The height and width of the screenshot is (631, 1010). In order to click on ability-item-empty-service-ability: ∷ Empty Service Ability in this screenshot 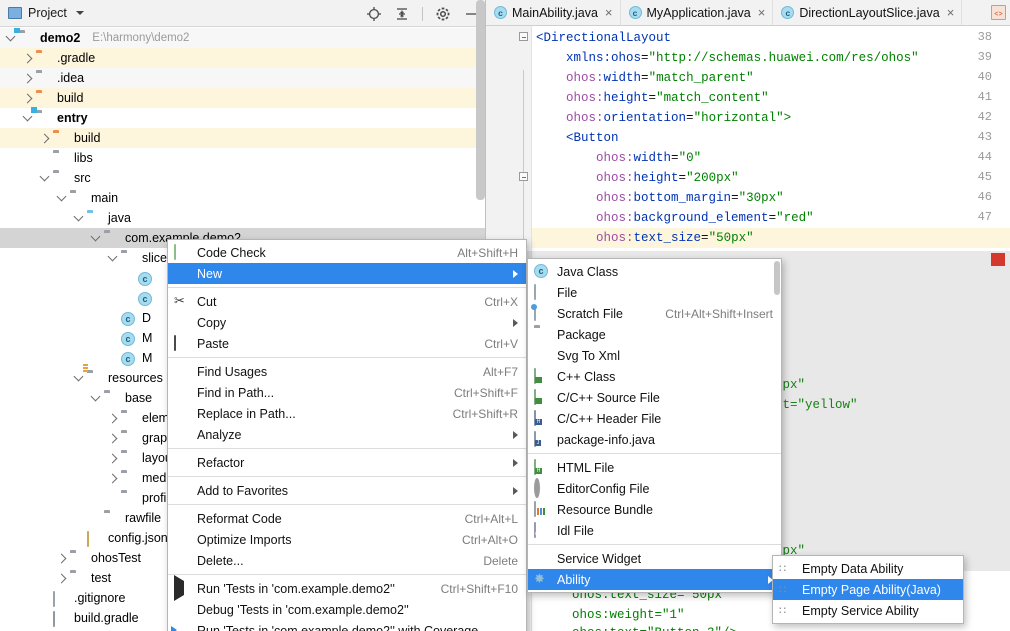, I will do `click(868, 610)`.